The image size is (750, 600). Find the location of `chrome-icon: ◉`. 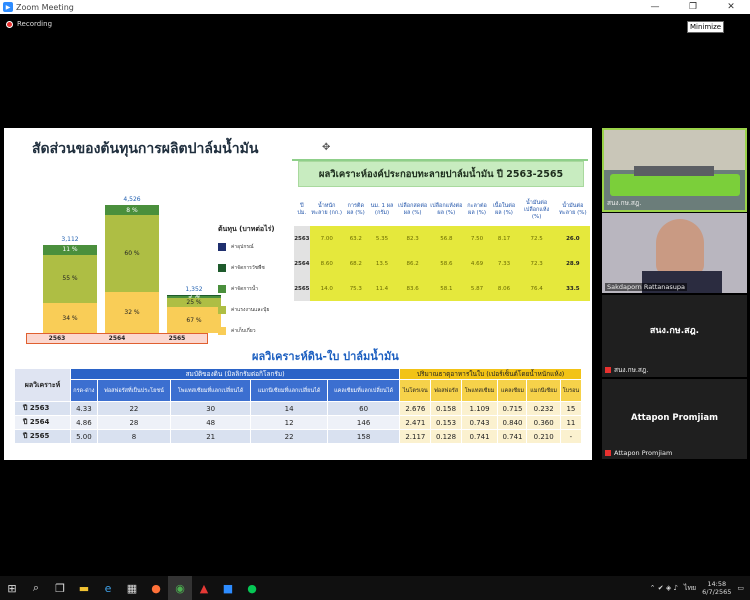

chrome-icon: ◉ is located at coordinates (180, 588).